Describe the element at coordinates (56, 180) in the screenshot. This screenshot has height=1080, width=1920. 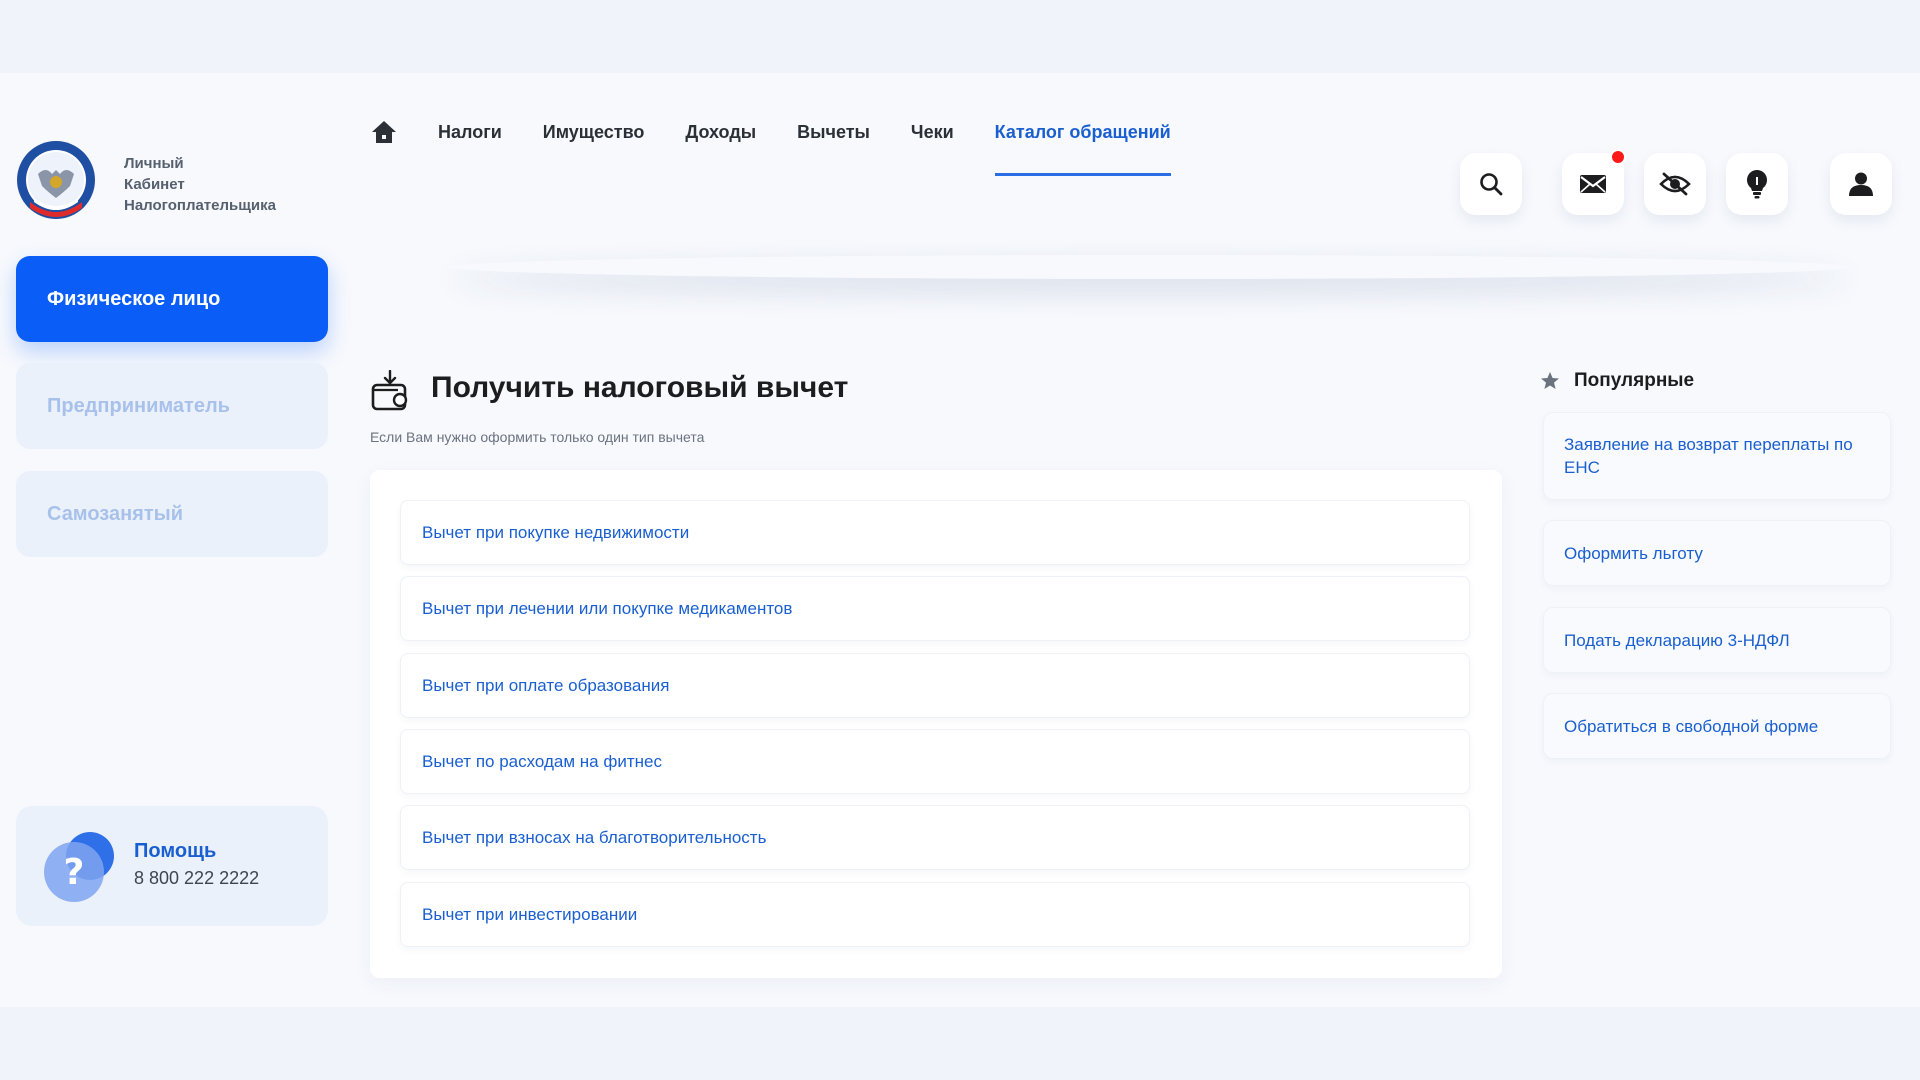
I see `fns-emblem-icon` at that location.